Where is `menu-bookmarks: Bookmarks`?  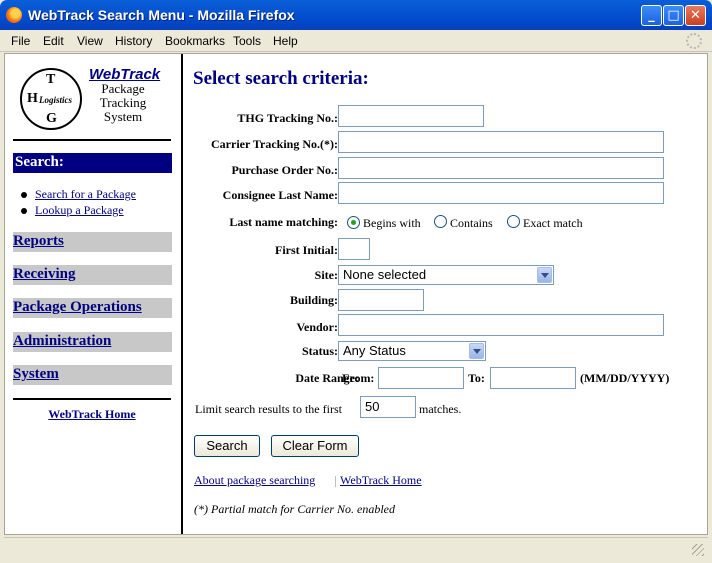
menu-bookmarks: Bookmarks is located at coordinates (195, 41).